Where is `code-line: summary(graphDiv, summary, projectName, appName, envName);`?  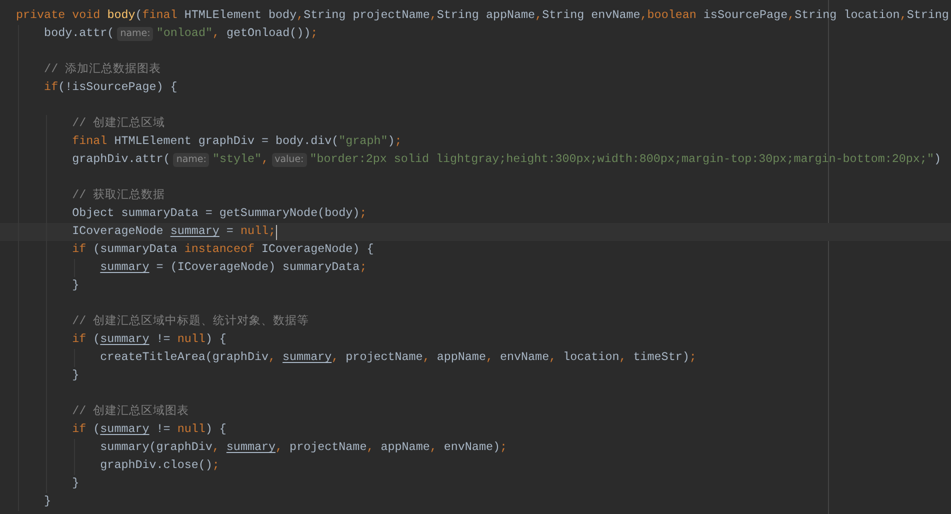 code-line: summary(graphDiv, summary, projectName, appName, envName); is located at coordinates (303, 447).